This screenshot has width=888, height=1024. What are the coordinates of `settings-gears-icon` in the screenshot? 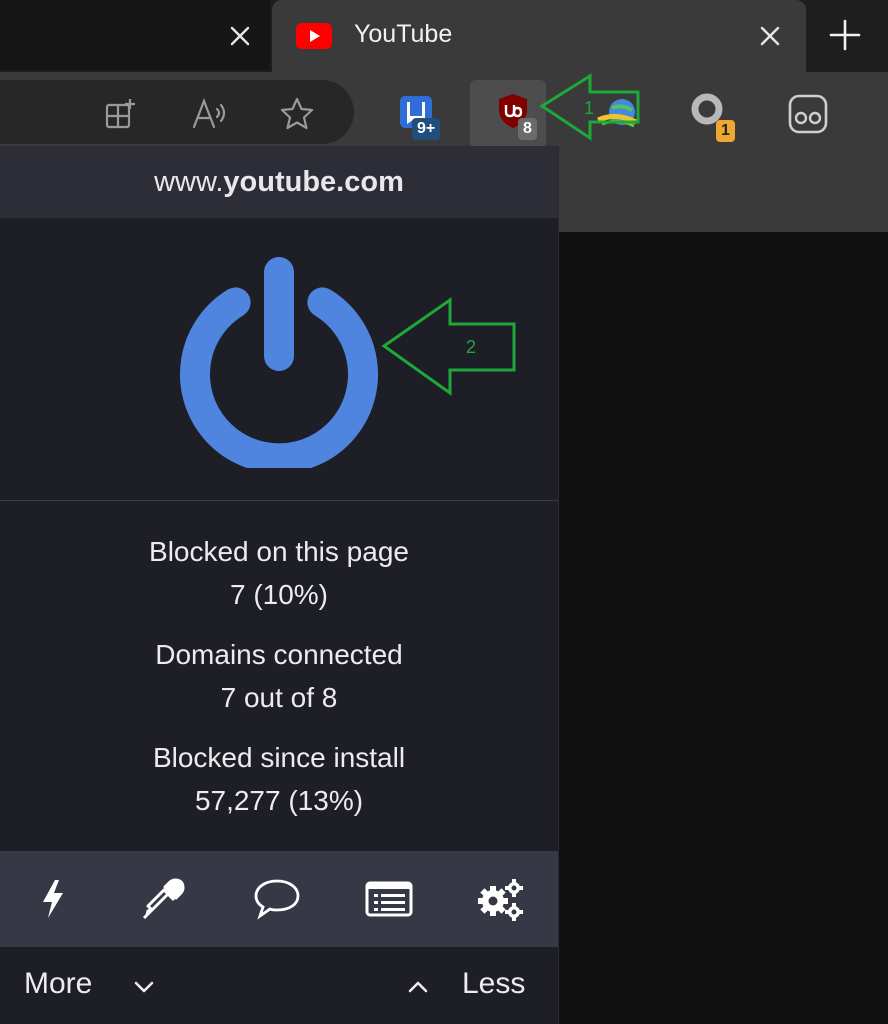 It's located at (500, 899).